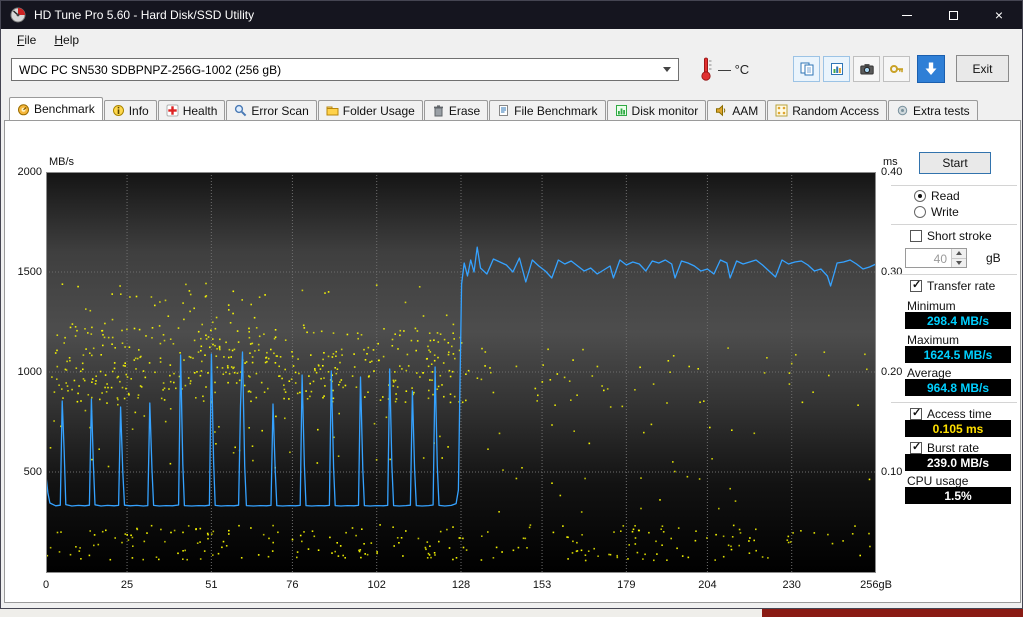  I want to click on short-stroke-size-value: 40, so click(940, 259).